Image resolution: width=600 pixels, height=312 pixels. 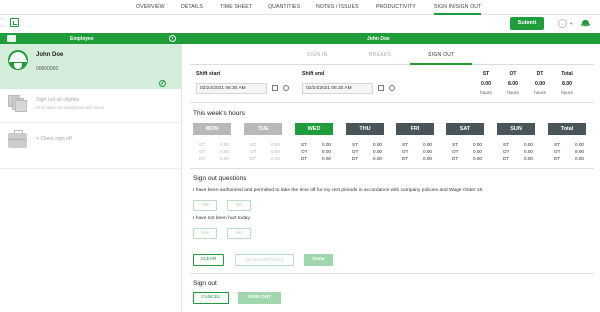 I want to click on day-header-wed: WED, so click(x=314, y=129).